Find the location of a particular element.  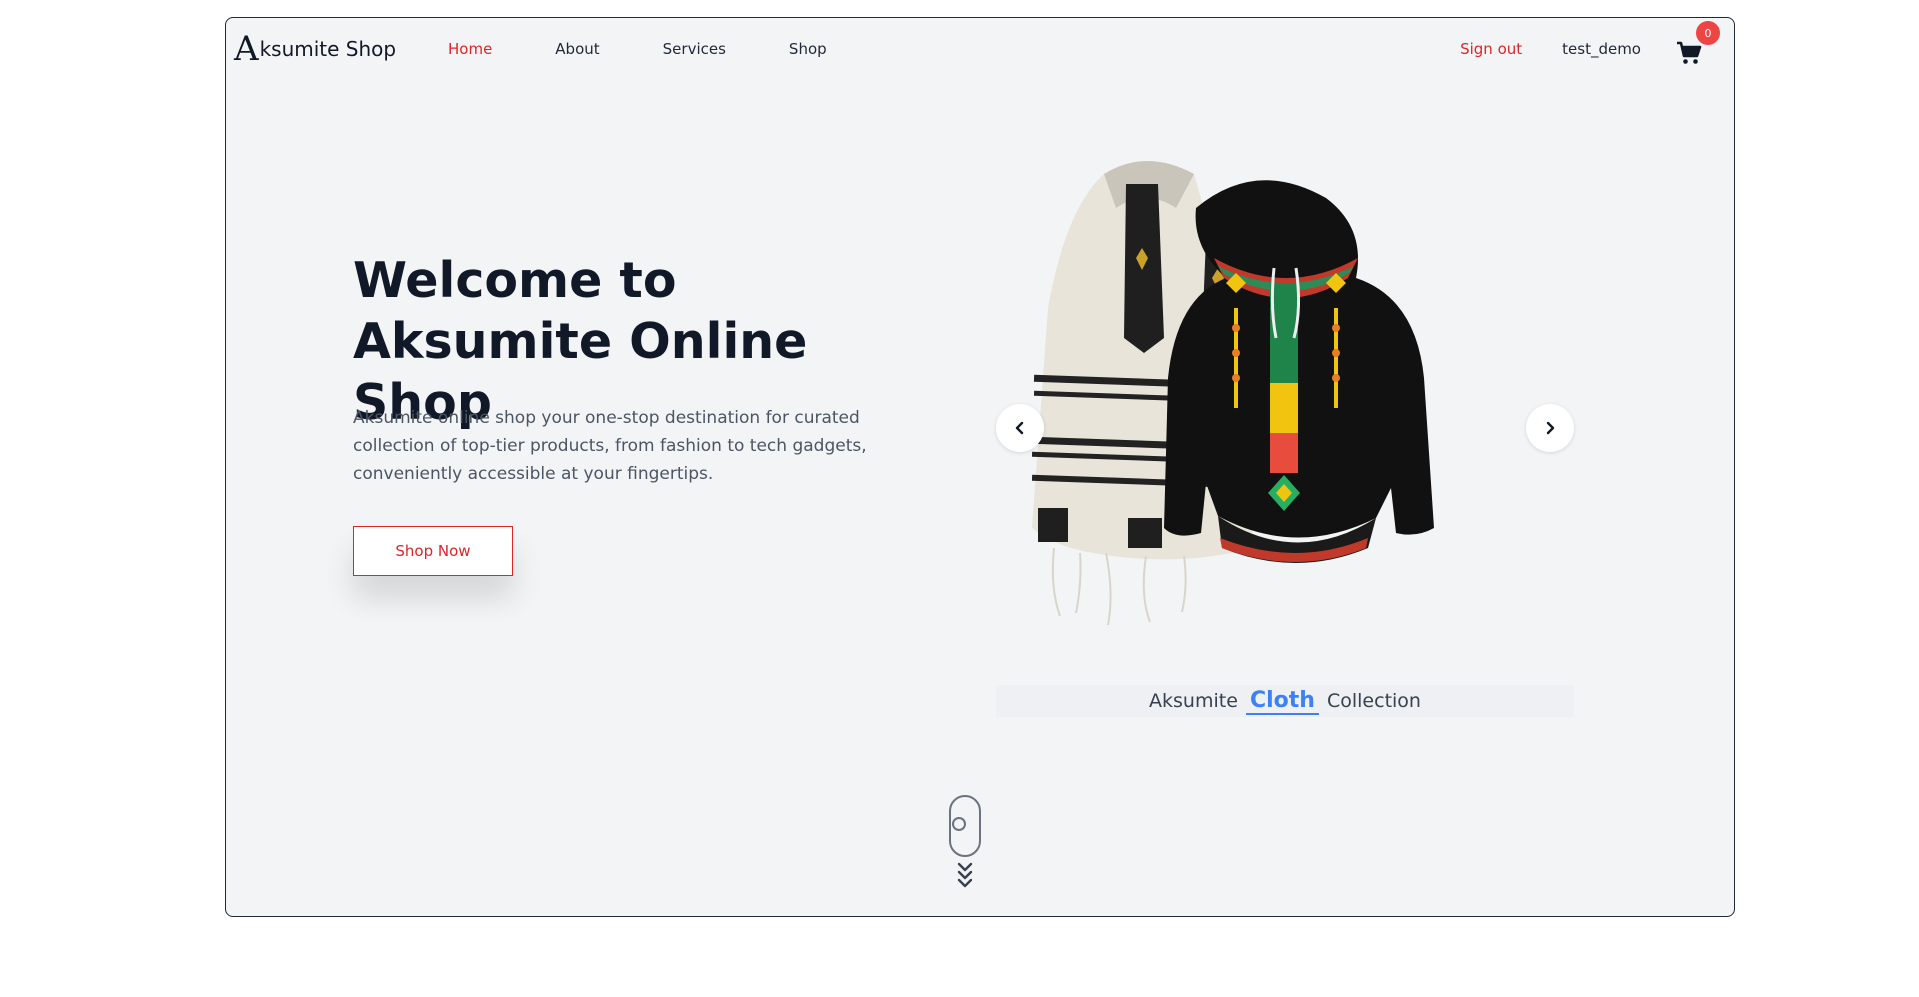

shop-now-button: Shop Now is located at coordinates (433, 551).